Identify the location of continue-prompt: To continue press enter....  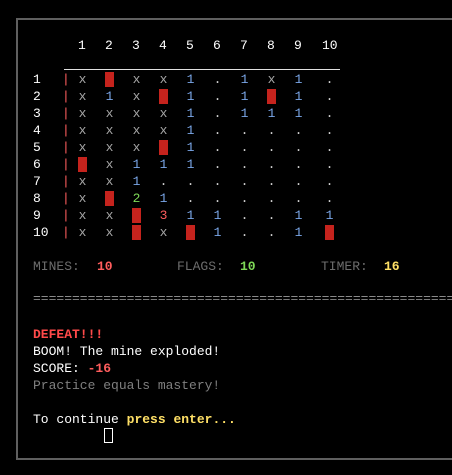
(134, 419).